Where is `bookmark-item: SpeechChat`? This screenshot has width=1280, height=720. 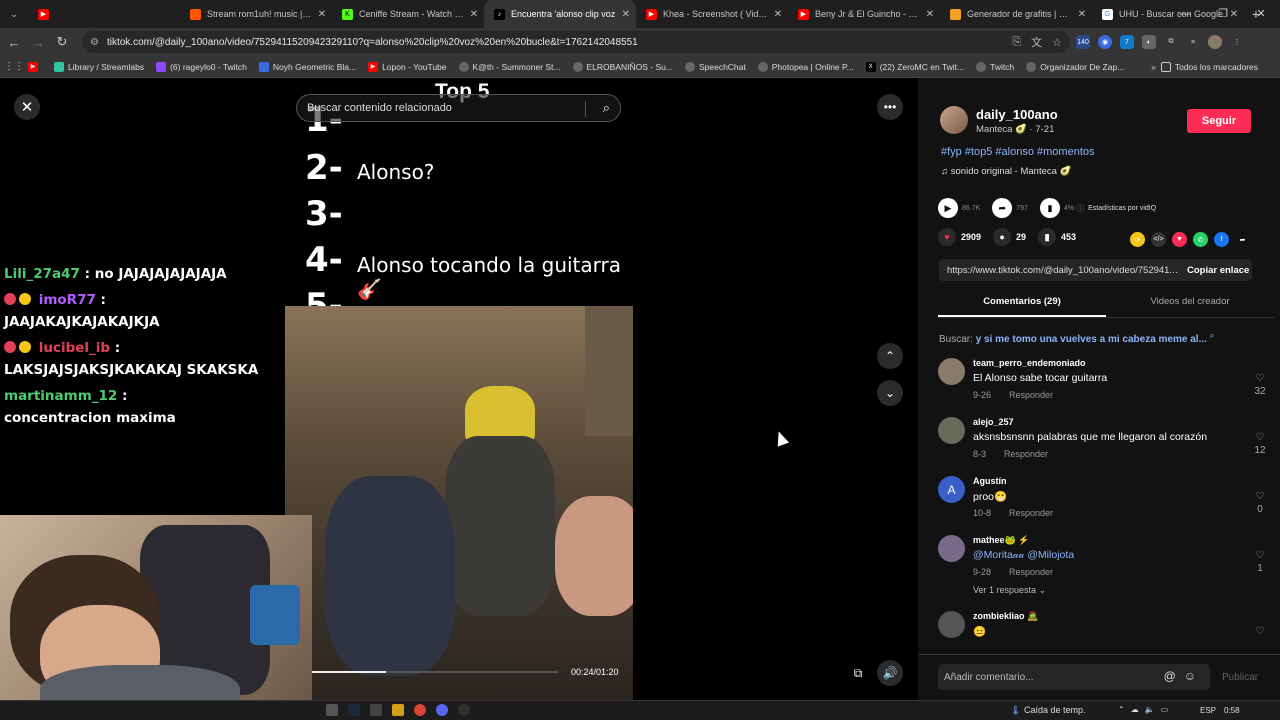
bookmark-item: SpeechChat is located at coordinates (715, 66).